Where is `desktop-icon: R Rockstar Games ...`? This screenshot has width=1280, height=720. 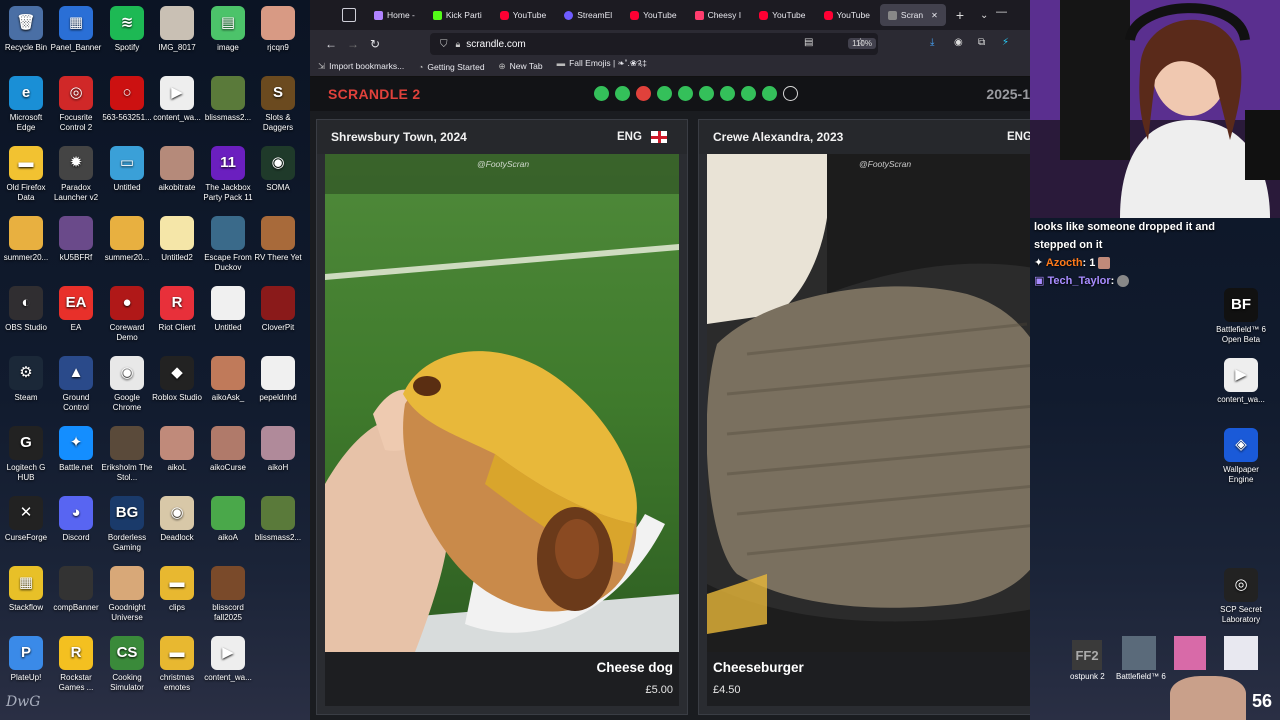
desktop-icon: R Rockstar Games ... is located at coordinates (76, 664).